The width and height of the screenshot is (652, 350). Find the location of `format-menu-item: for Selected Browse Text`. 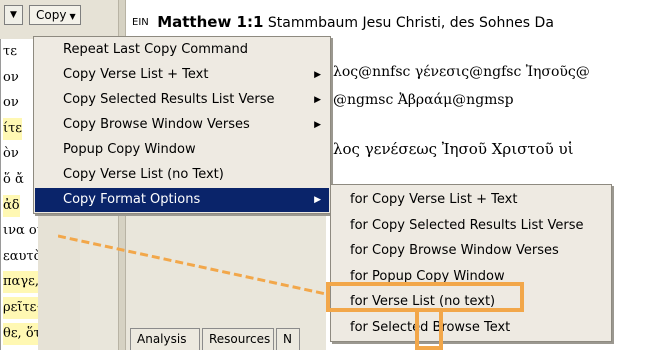

format-menu-item: for Selected Browse Text is located at coordinates (471, 328).